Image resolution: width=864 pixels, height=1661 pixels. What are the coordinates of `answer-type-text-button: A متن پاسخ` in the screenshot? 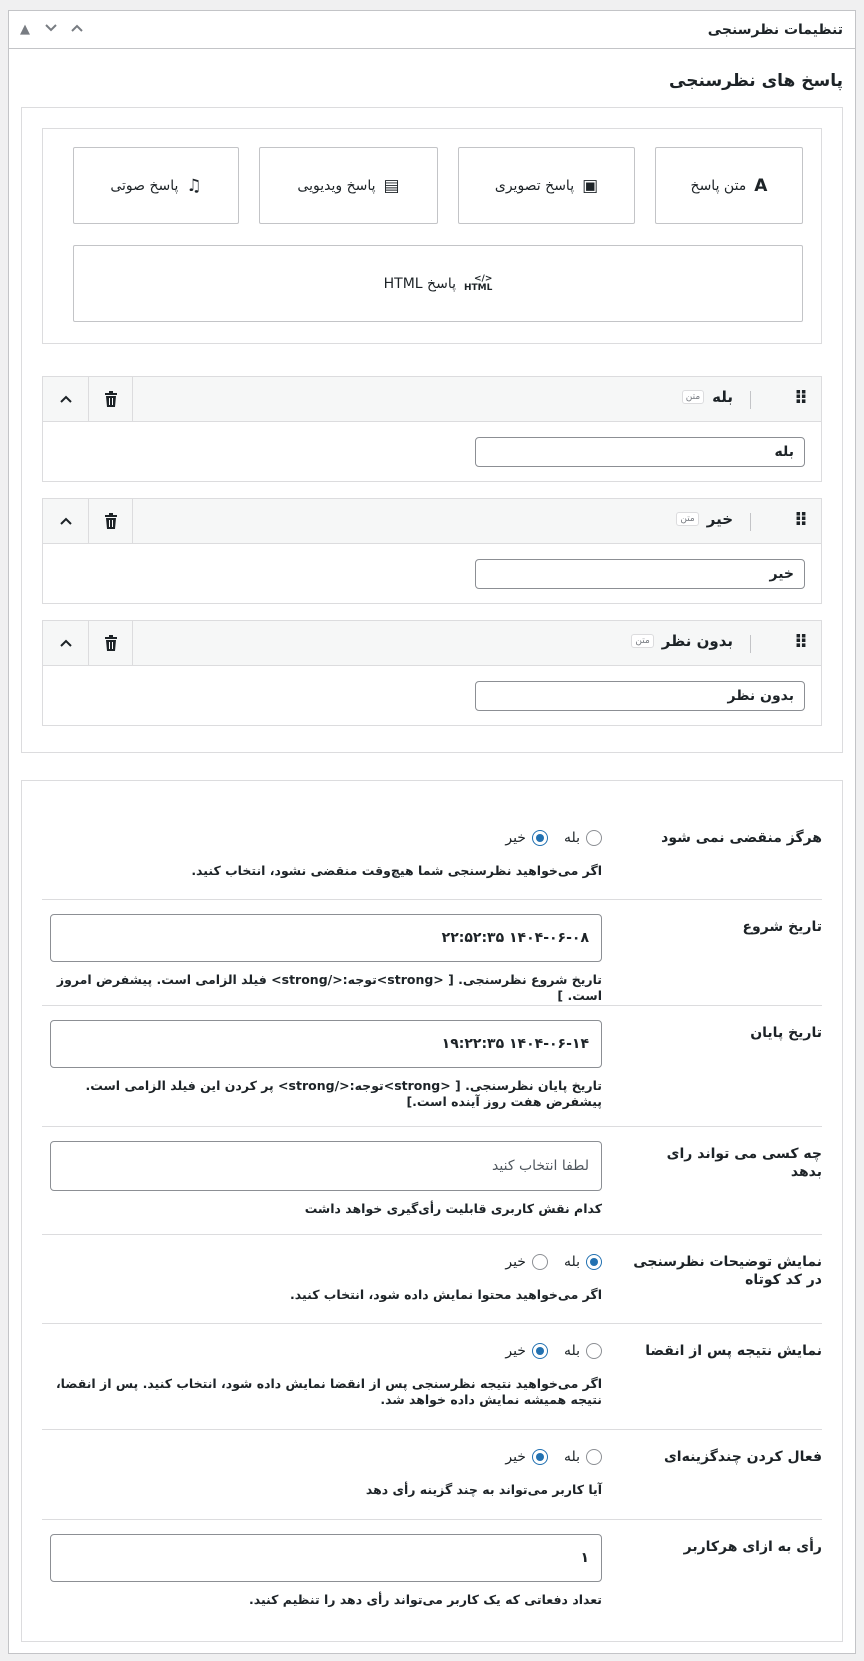 It's located at (729, 185).